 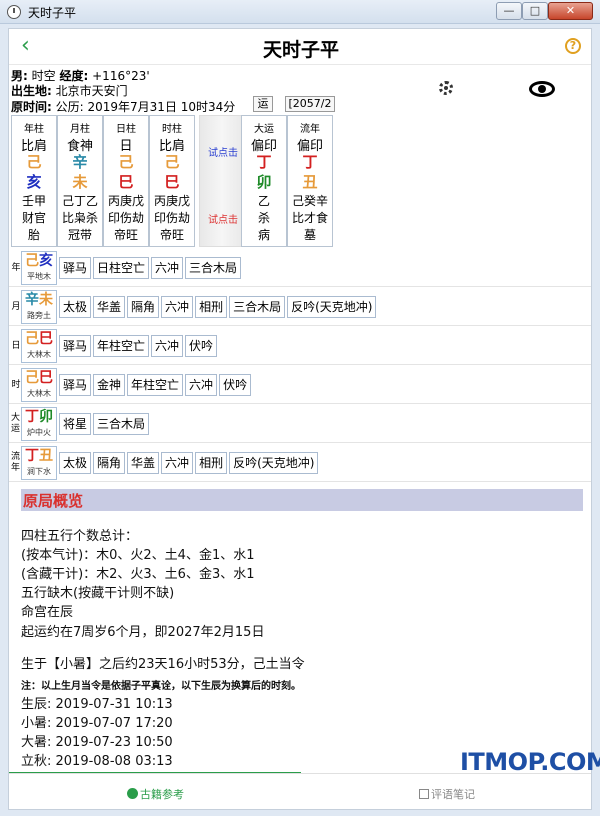 I want to click on relation-tag: 将星, so click(x=75, y=424).